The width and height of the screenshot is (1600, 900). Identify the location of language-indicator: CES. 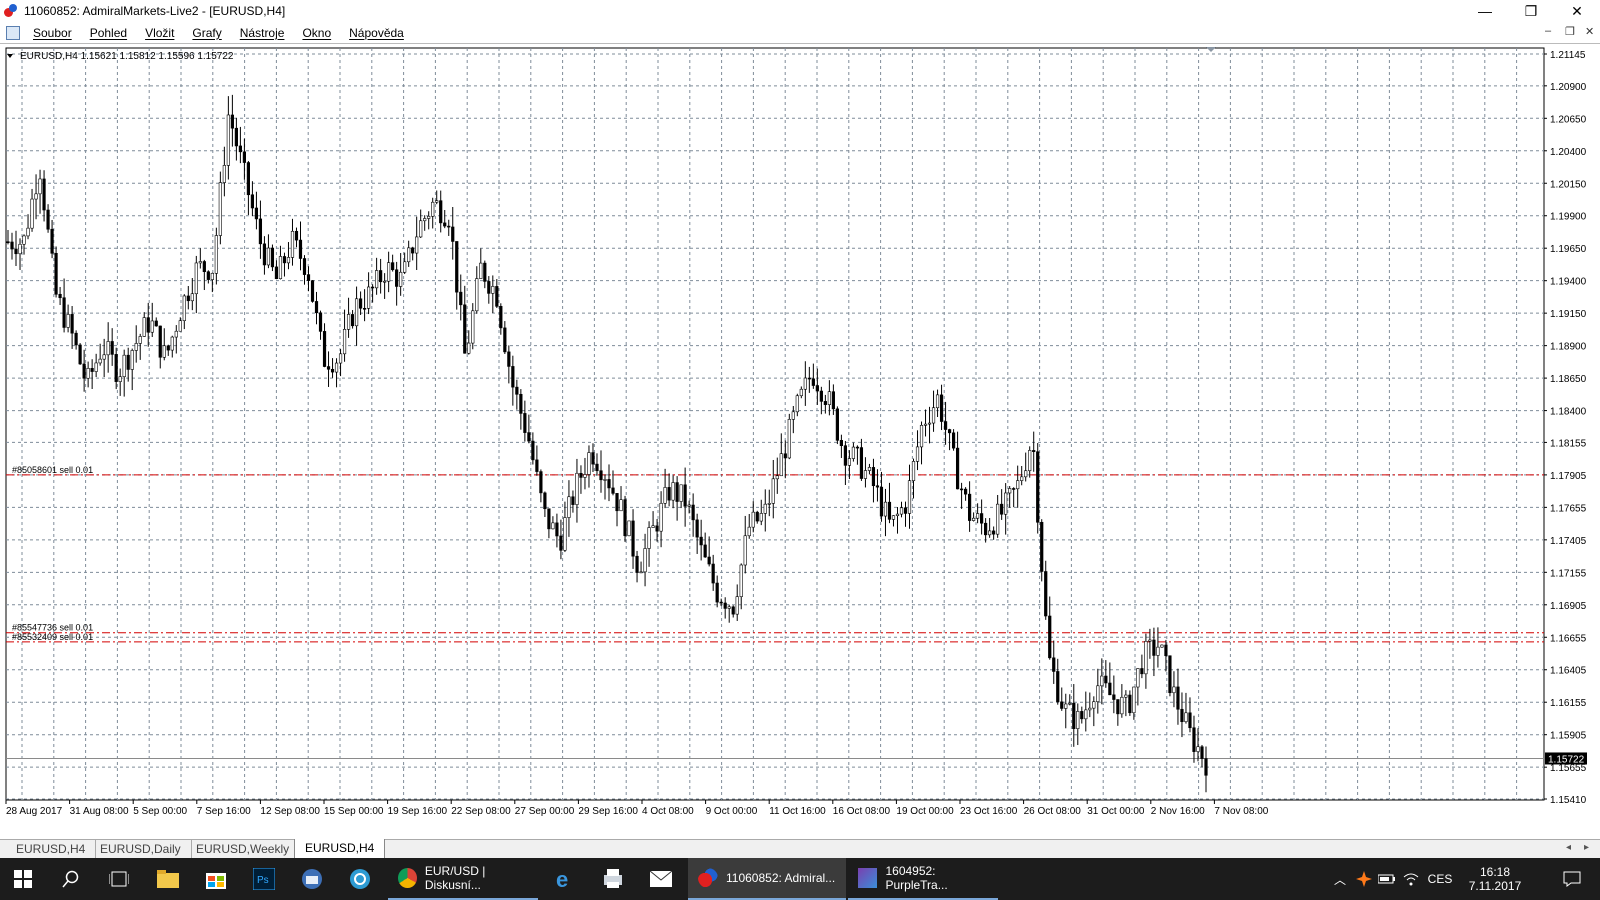
(1440, 879).